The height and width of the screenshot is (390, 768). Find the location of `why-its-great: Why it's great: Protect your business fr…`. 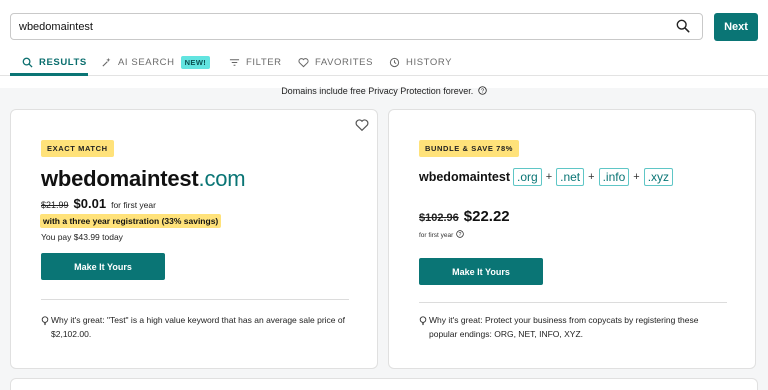

why-its-great: Why it's great: Protect your business fr… is located at coordinates (574, 327).